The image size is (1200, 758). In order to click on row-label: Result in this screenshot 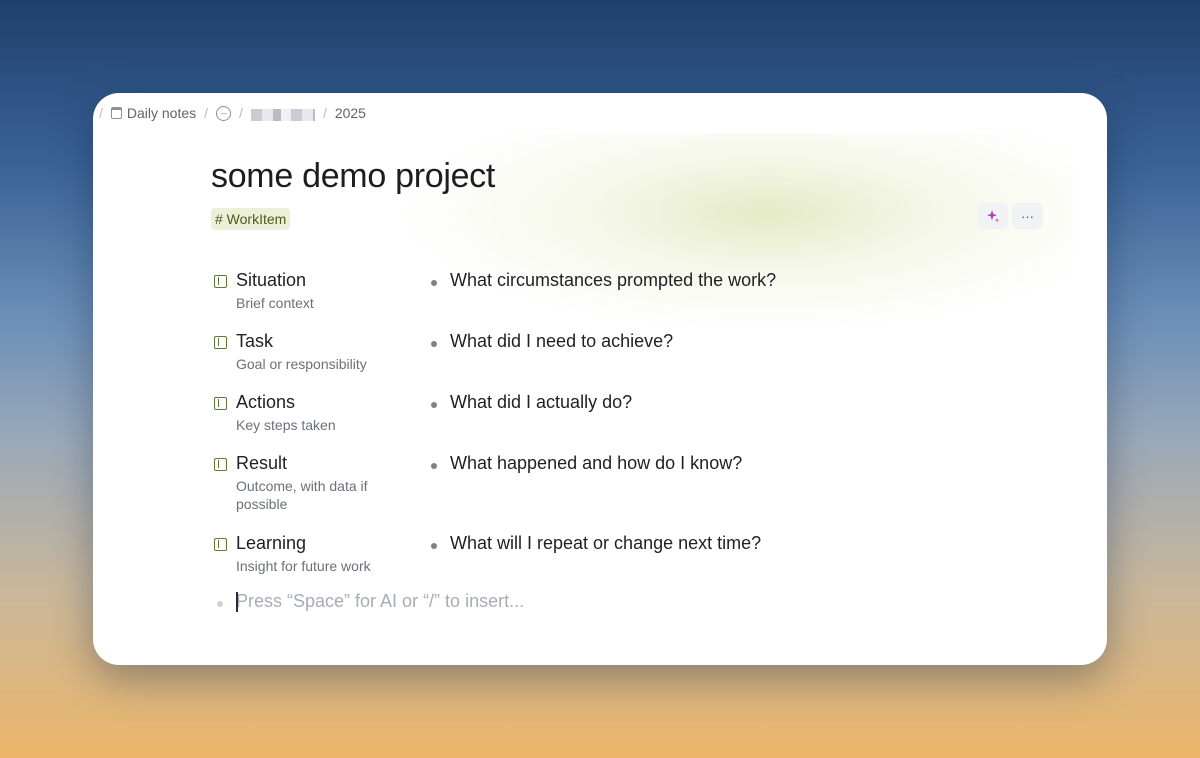, I will do `click(261, 463)`.